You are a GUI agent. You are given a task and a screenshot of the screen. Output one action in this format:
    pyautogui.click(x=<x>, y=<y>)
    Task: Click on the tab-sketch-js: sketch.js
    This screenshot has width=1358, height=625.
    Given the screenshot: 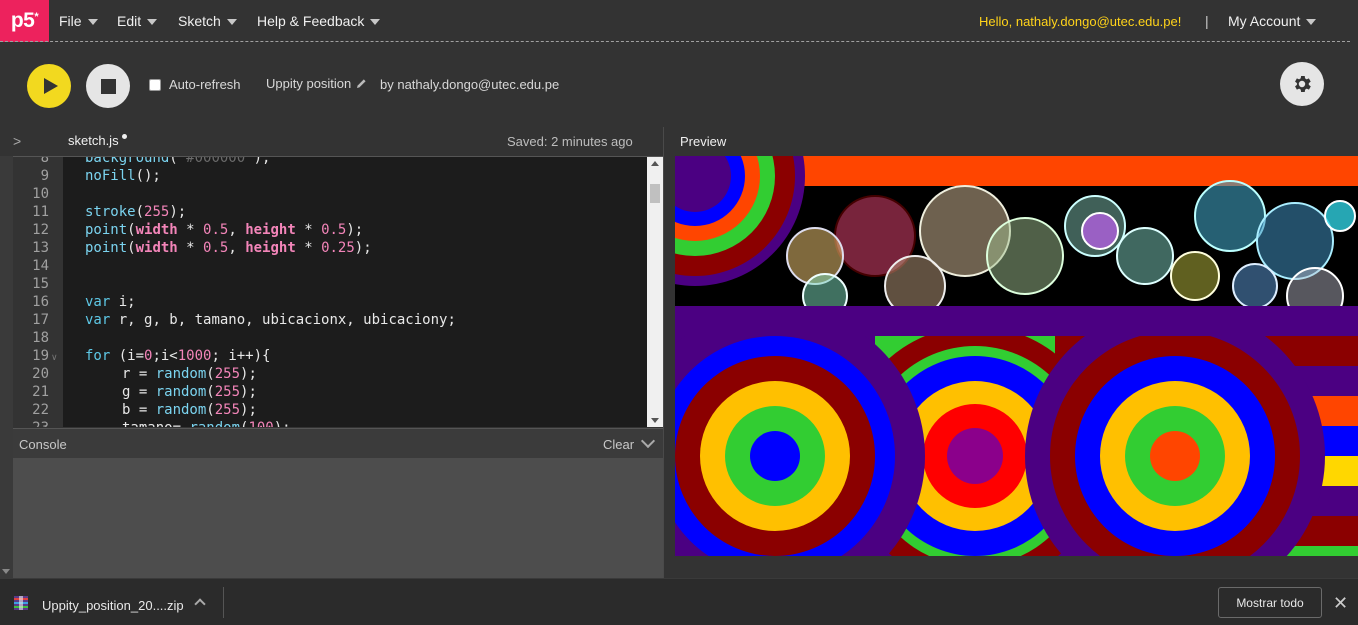 What is the action you would take?
    pyautogui.click(x=97, y=140)
    